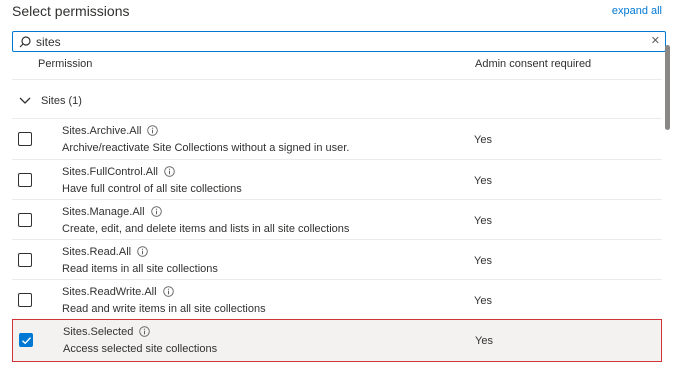  I want to click on permission-name-line: Sites.Read.All, so click(105, 252).